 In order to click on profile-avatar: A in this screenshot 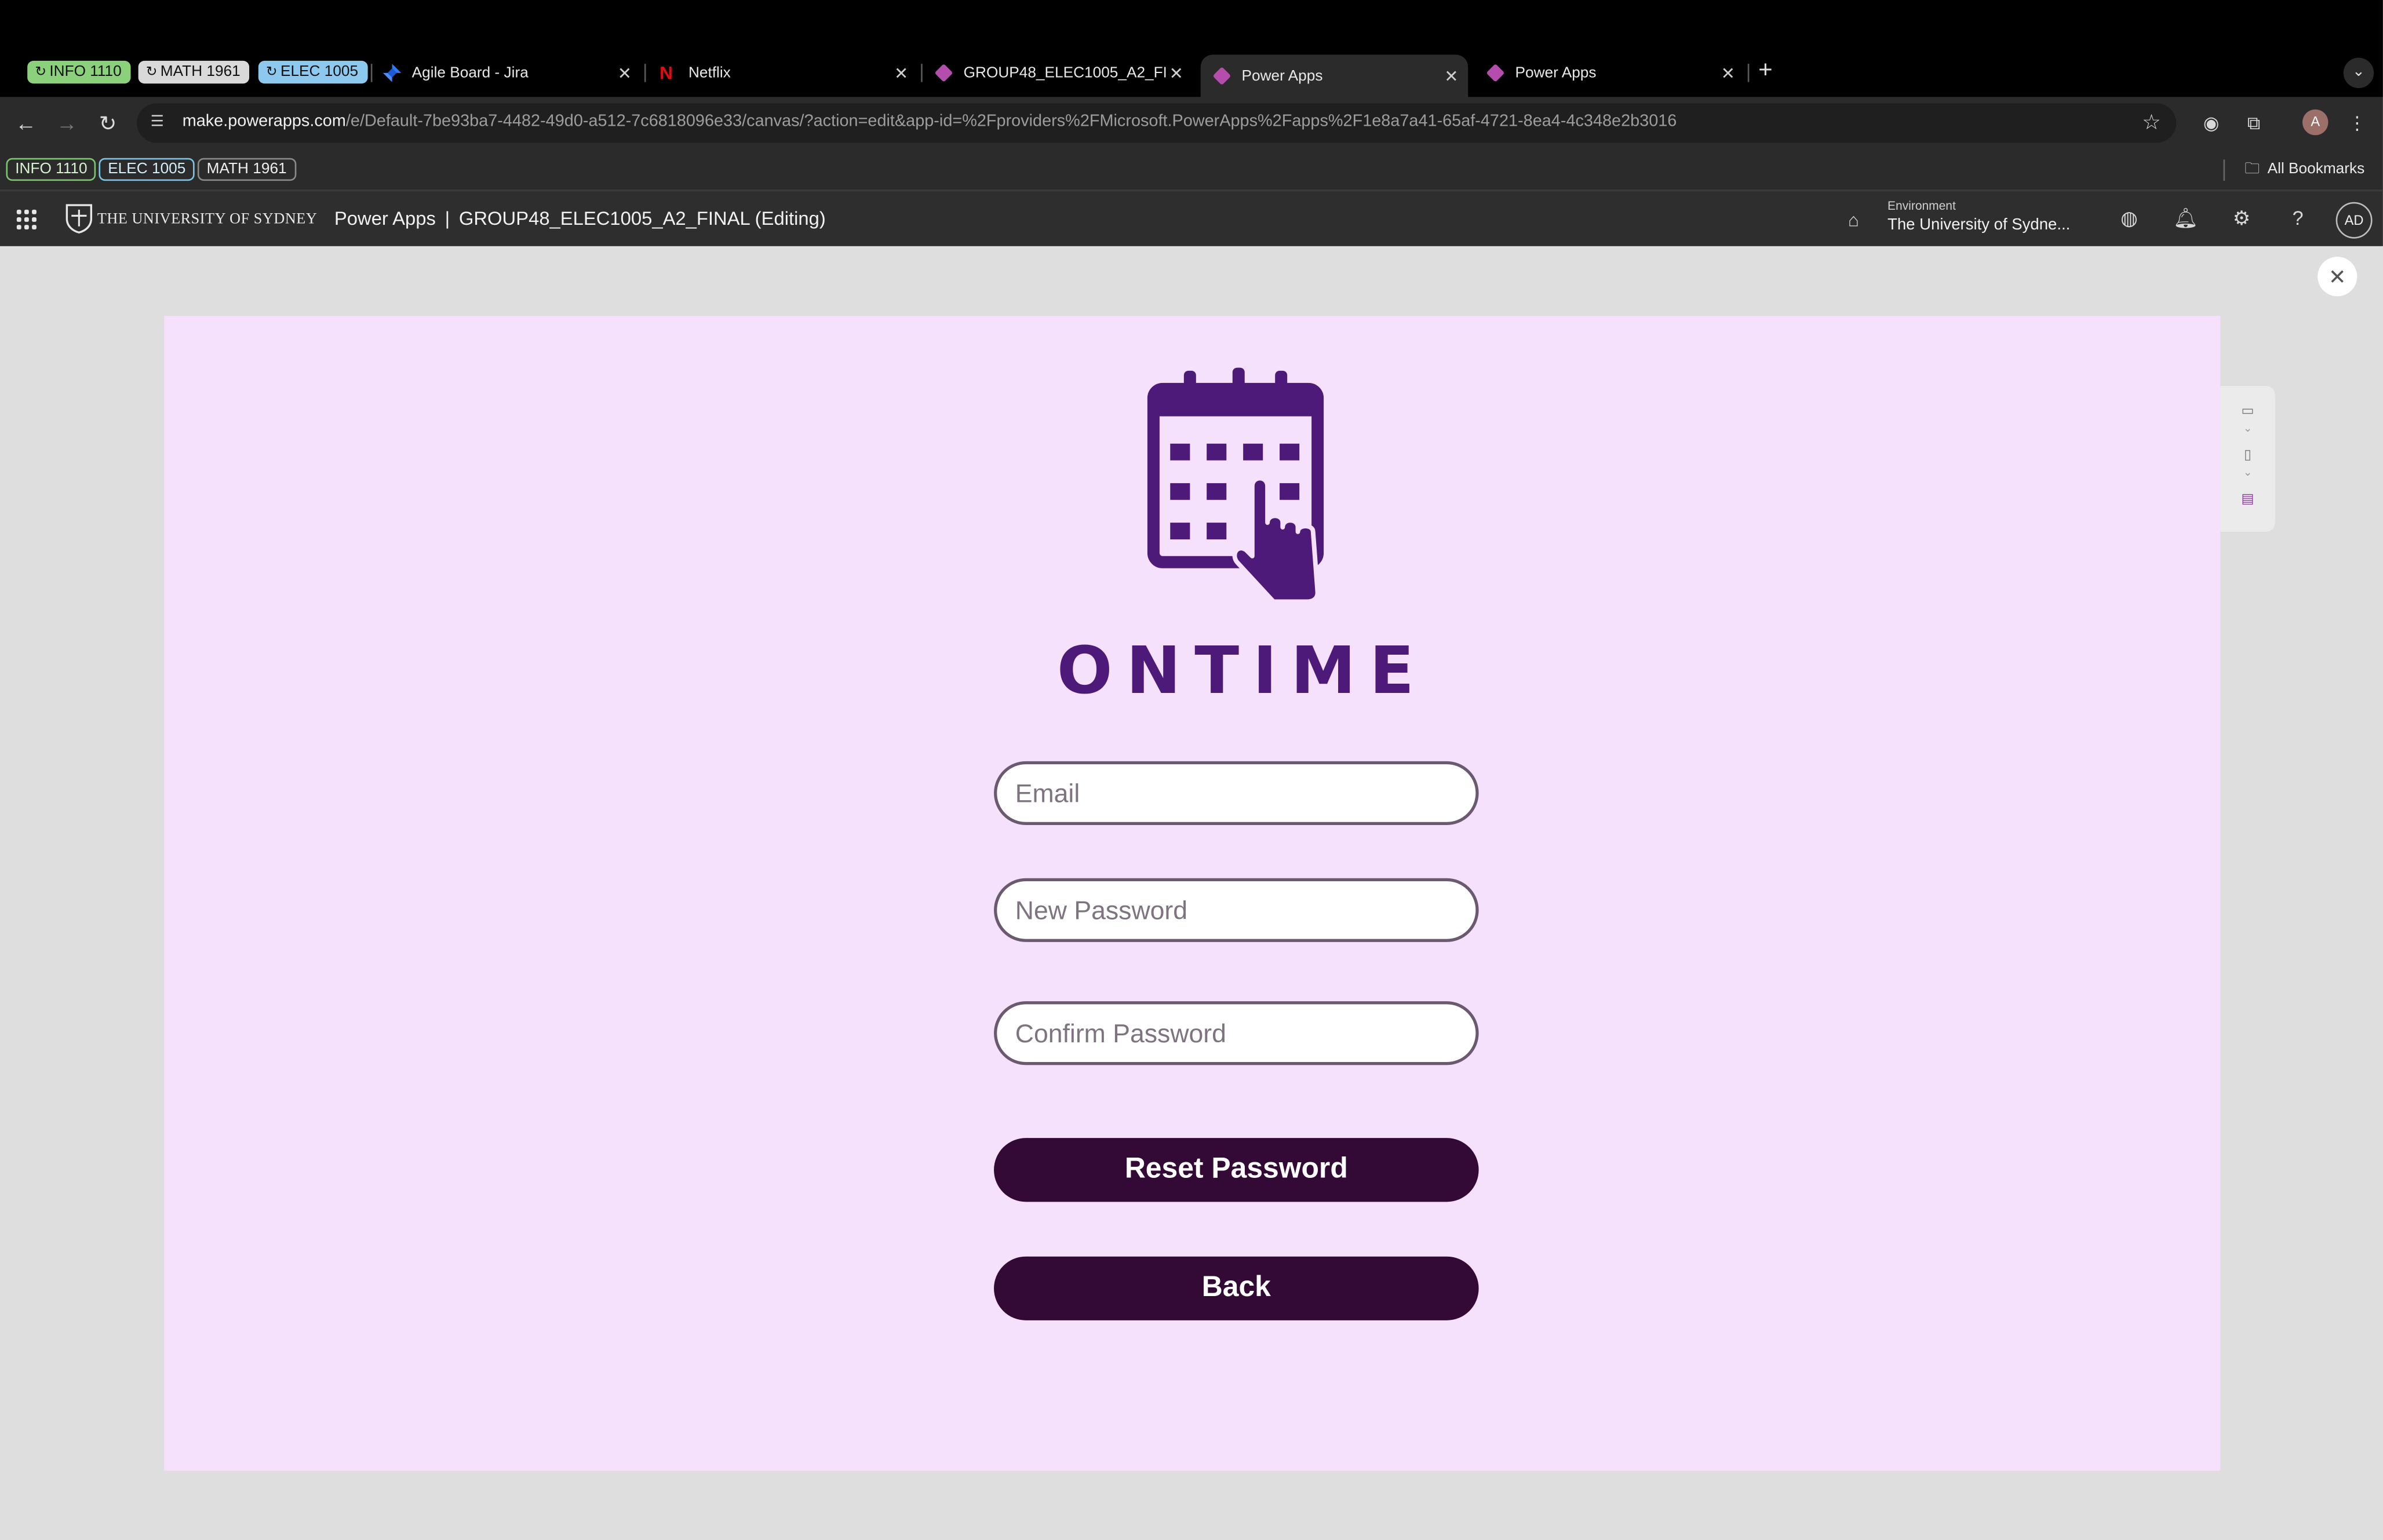, I will do `click(2316, 123)`.